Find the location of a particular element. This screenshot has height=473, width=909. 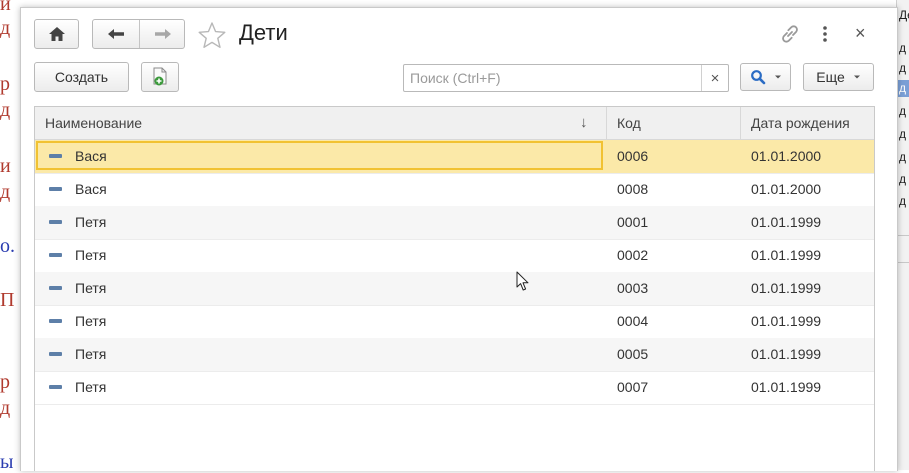

favorite-button is located at coordinates (212, 35).